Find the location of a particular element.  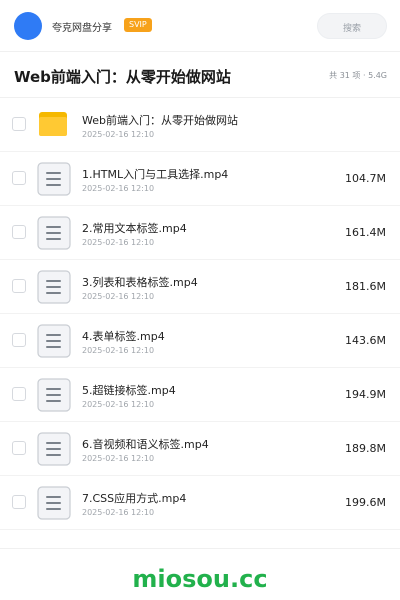

file-row: 6.音视频和语义标签.mp4 2025-02-16 12:10 189.8M is located at coordinates (200, 449).